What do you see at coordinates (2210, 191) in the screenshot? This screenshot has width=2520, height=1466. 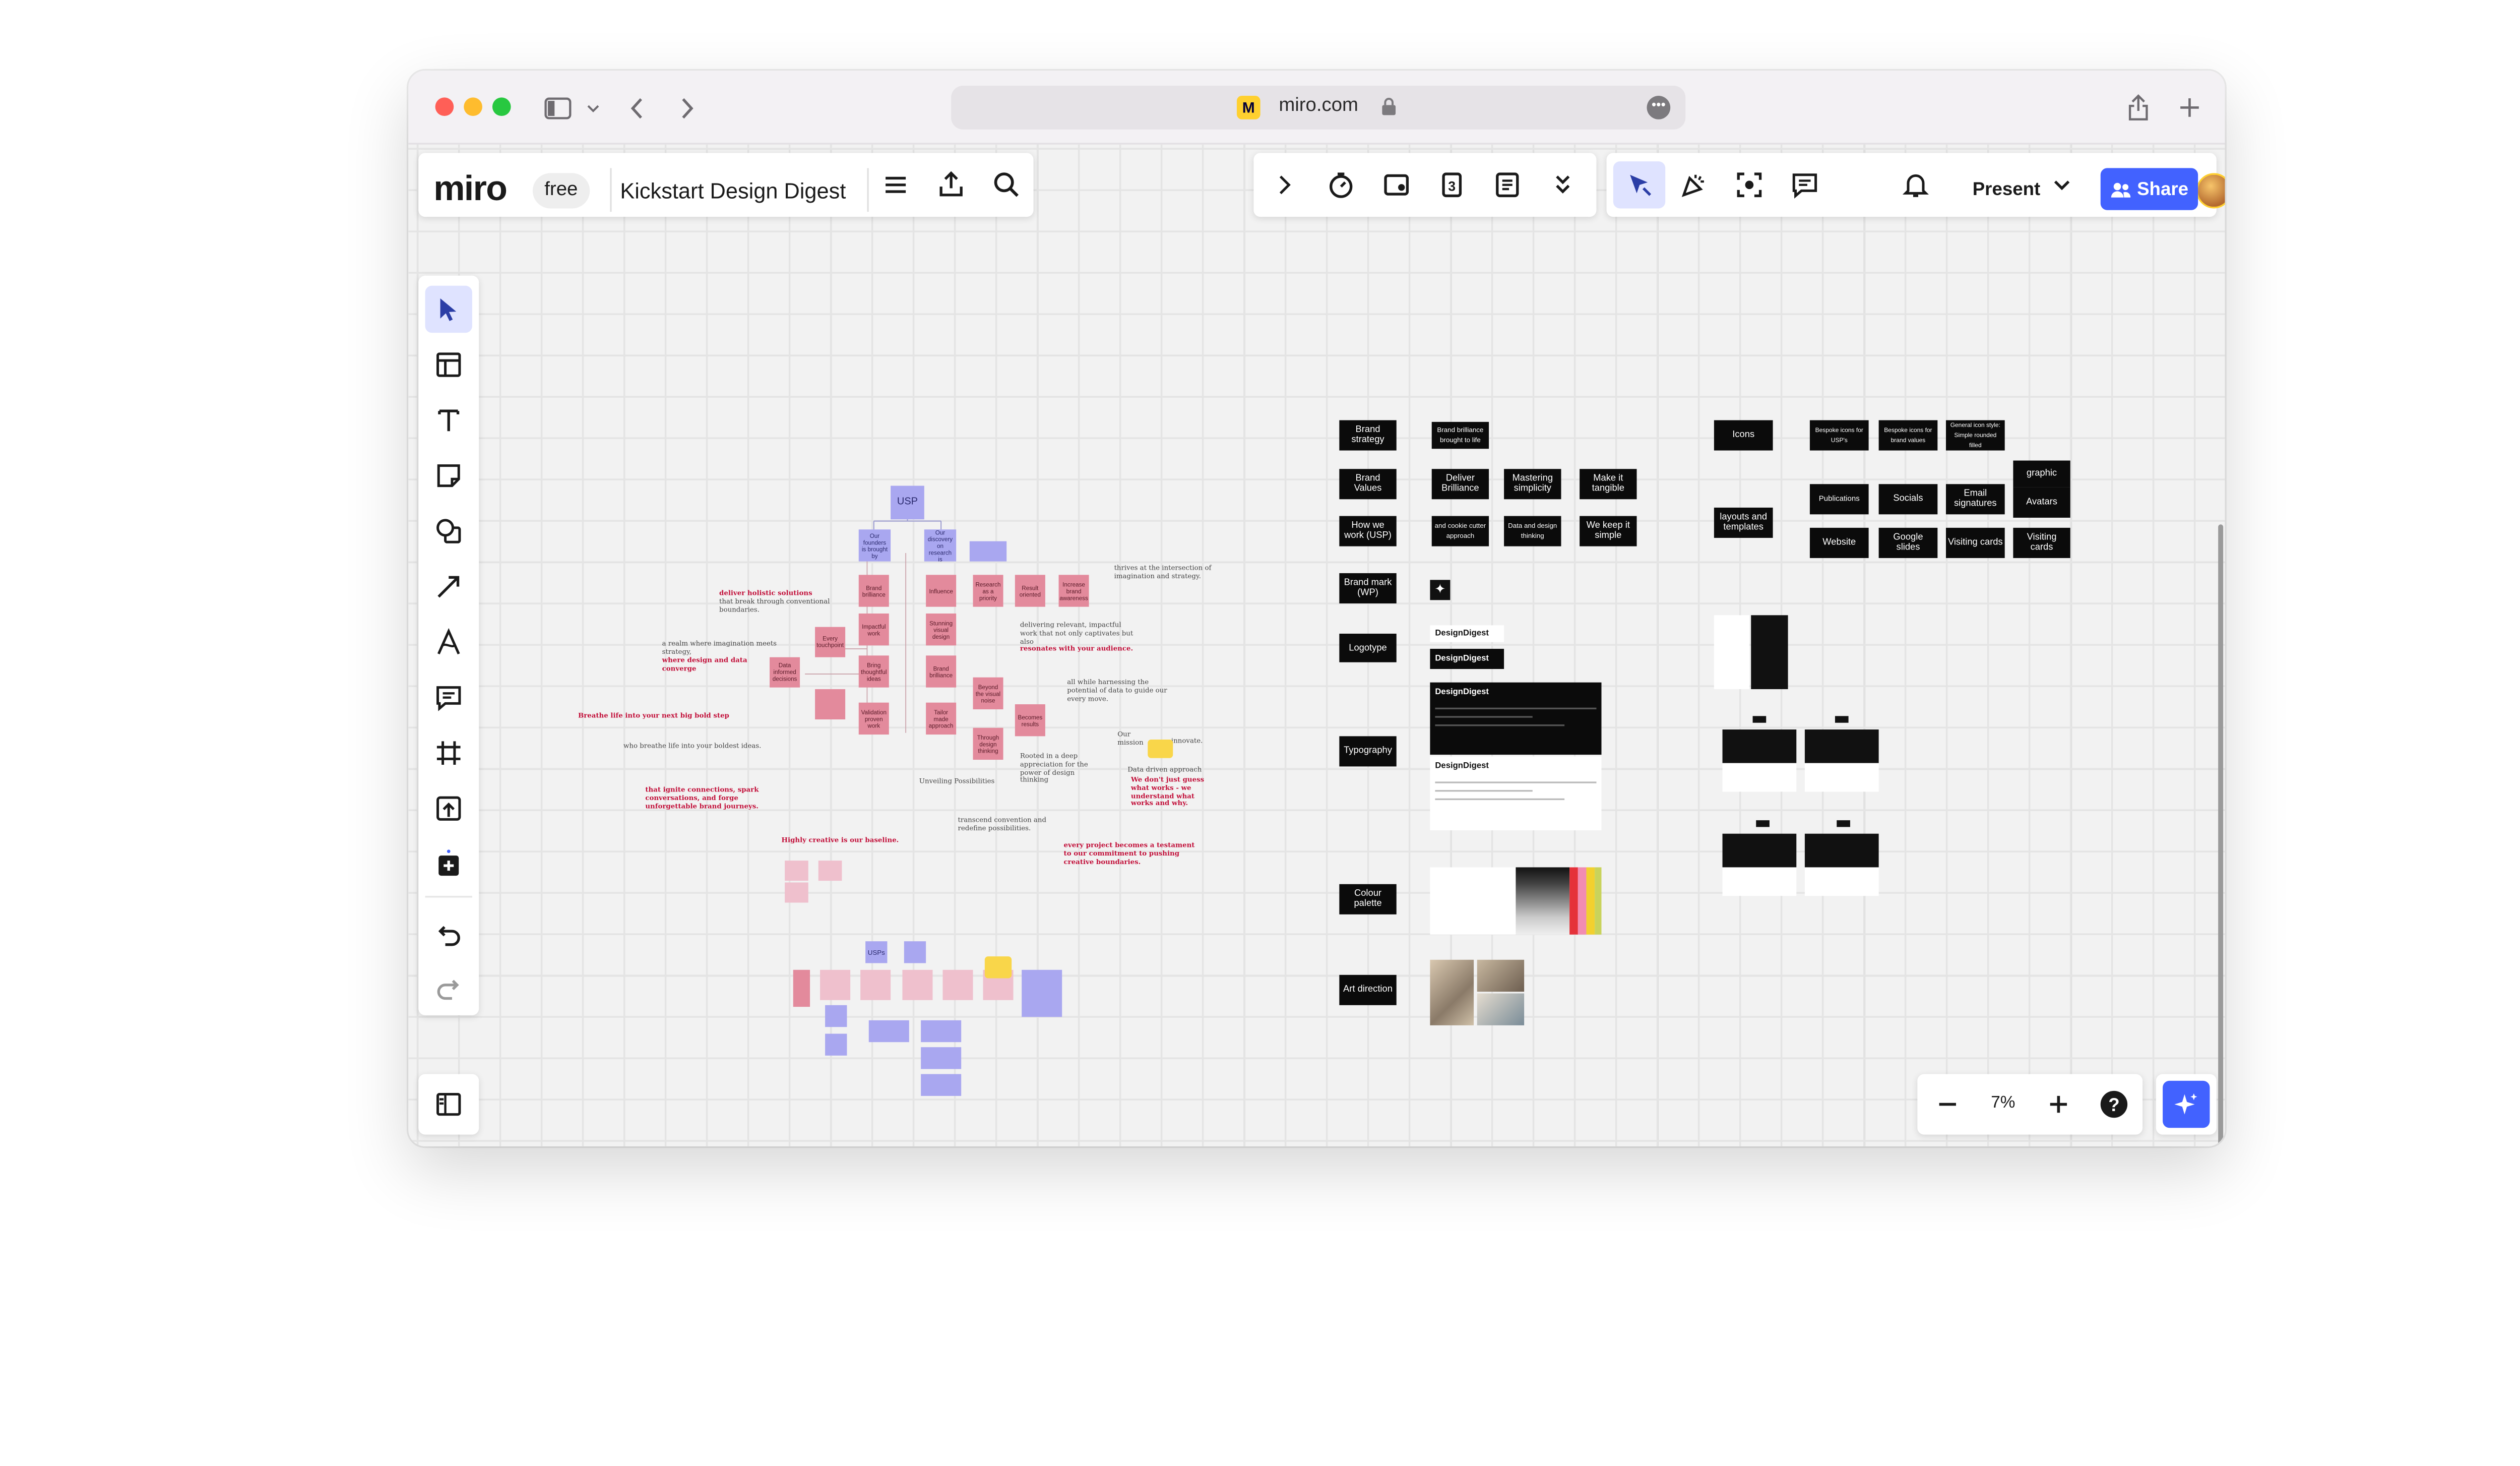 I see `user-avatar` at bounding box center [2210, 191].